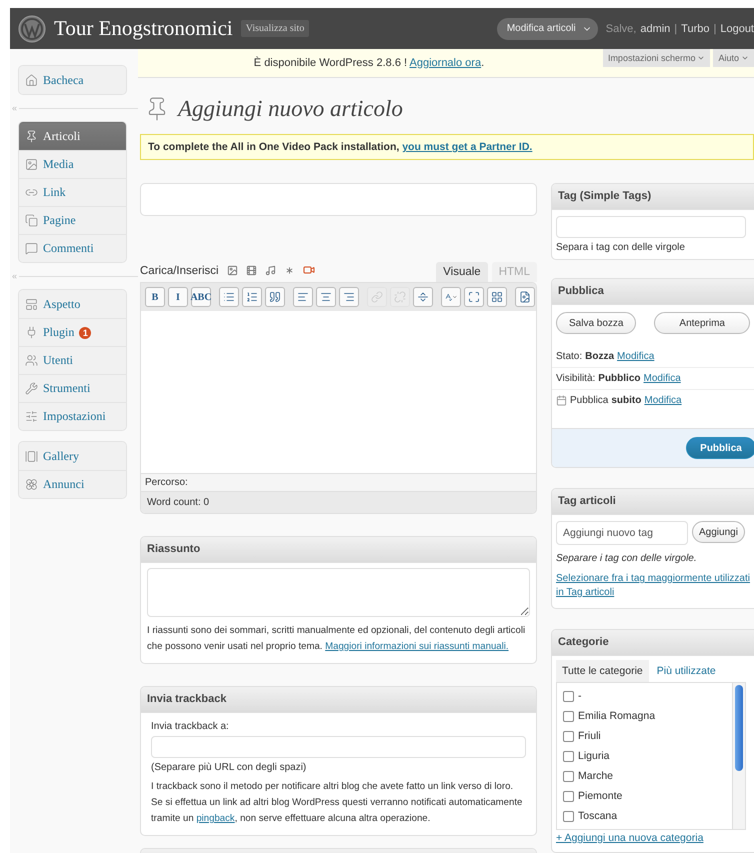 The width and height of the screenshot is (754, 853). What do you see at coordinates (369, 63) in the screenshot?
I see `update-message: È disponibile WordPress 2.8.6 ! Aggiornalo ora.` at bounding box center [369, 63].